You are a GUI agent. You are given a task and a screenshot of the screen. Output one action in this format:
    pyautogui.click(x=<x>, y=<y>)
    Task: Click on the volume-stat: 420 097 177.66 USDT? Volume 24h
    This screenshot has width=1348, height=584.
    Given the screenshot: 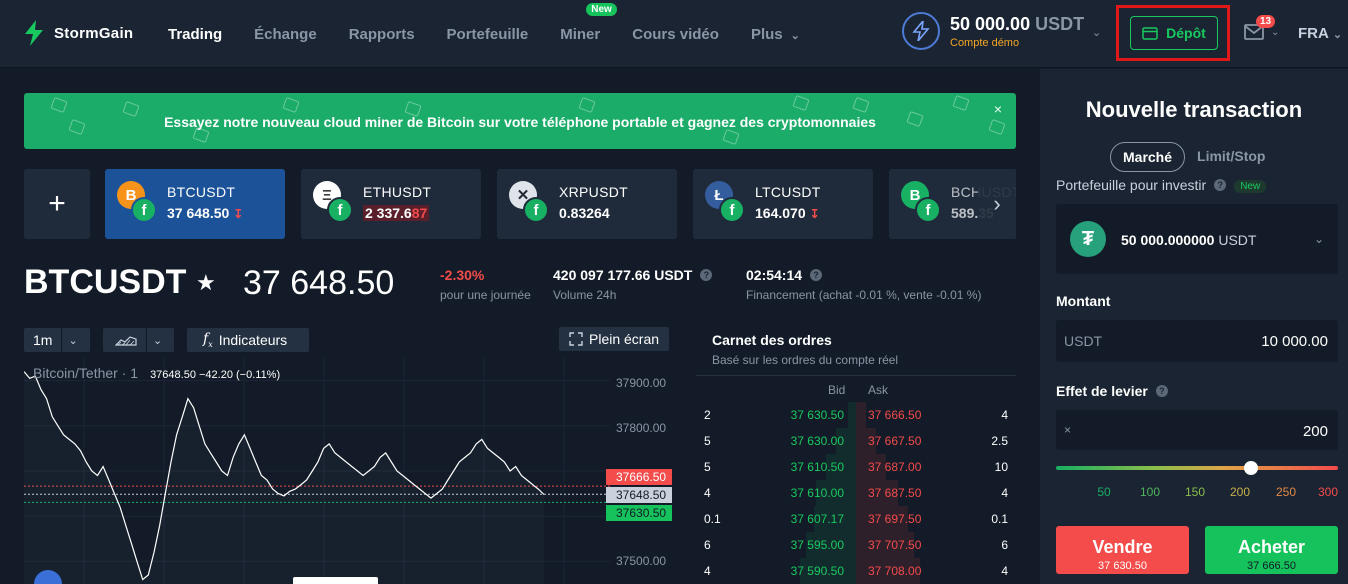 What is the action you would take?
    pyautogui.click(x=633, y=284)
    